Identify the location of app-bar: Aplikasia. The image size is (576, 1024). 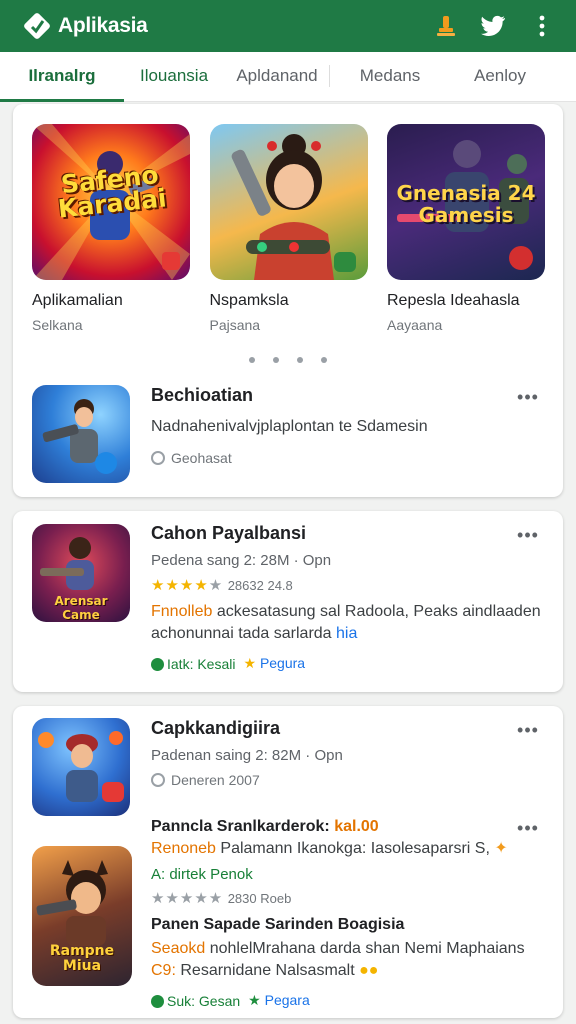
(288, 26).